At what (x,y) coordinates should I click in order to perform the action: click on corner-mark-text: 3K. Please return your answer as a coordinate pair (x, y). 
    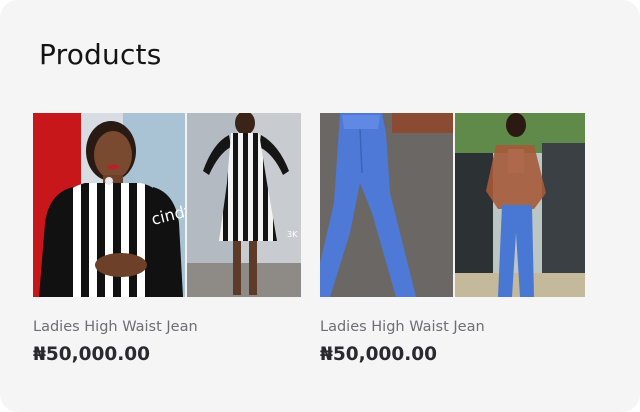
    Looking at the image, I should click on (292, 234).